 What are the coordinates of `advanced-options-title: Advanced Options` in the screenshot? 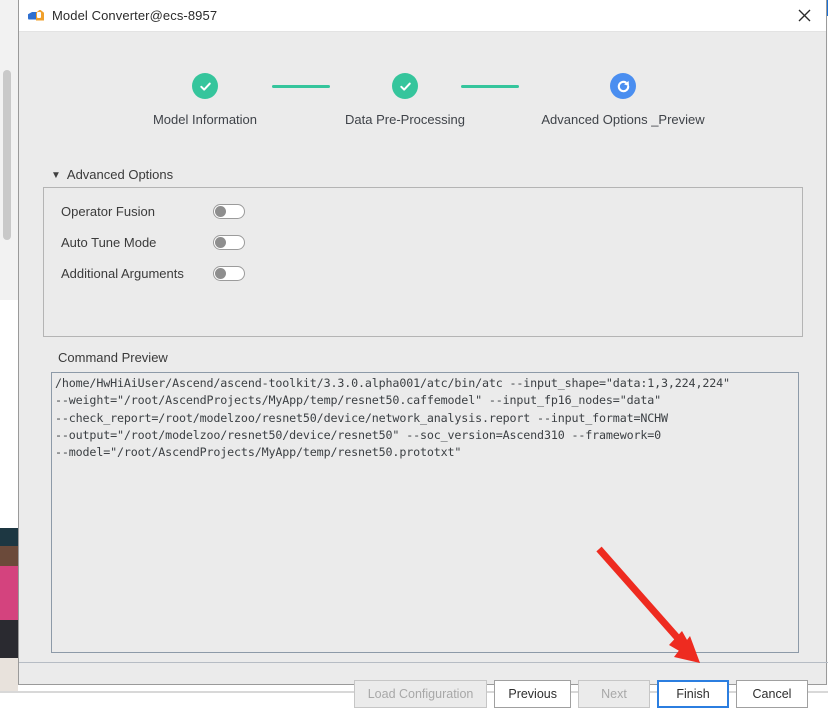 It's located at (120, 174).